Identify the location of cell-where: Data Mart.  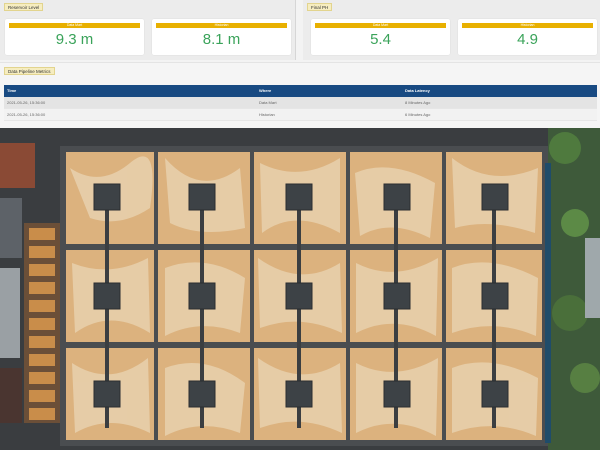
(268, 102).